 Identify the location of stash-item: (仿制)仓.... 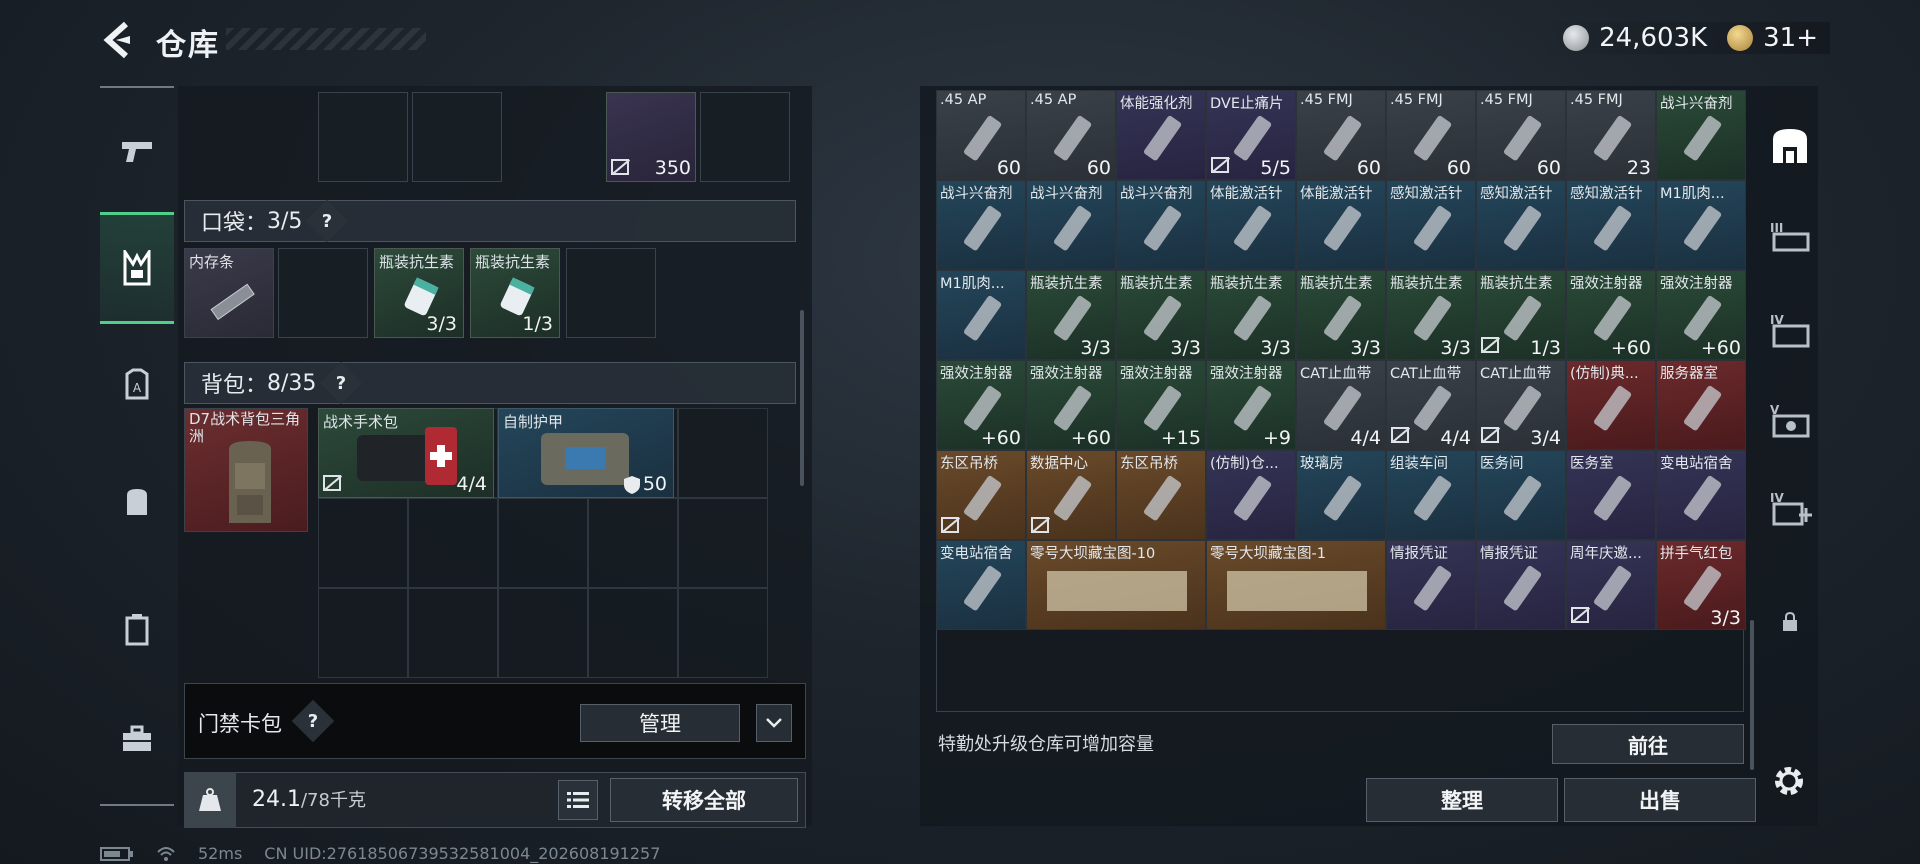
(1251, 495).